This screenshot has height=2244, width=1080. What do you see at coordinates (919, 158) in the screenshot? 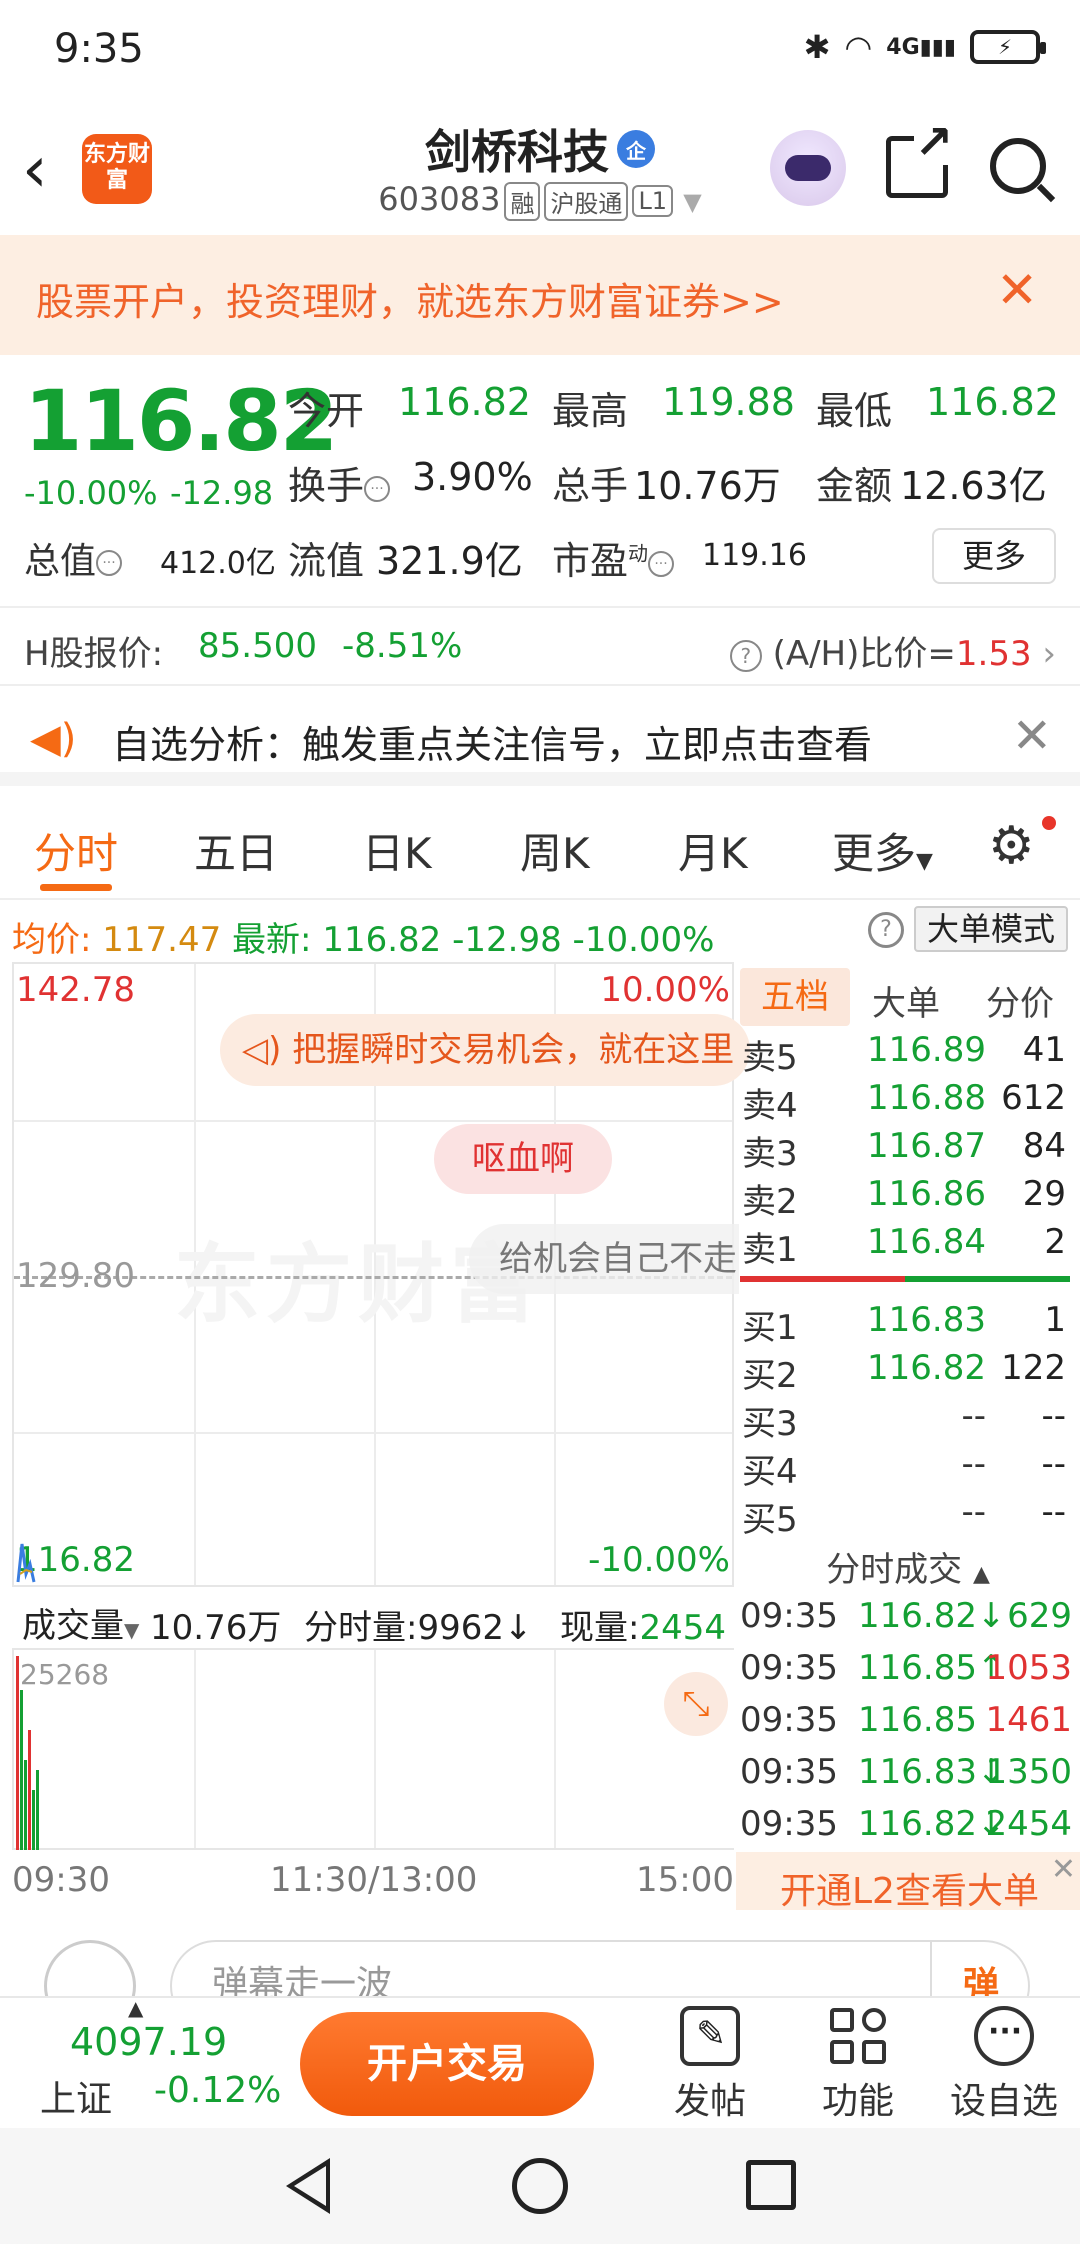
I see `share-icon` at bounding box center [919, 158].